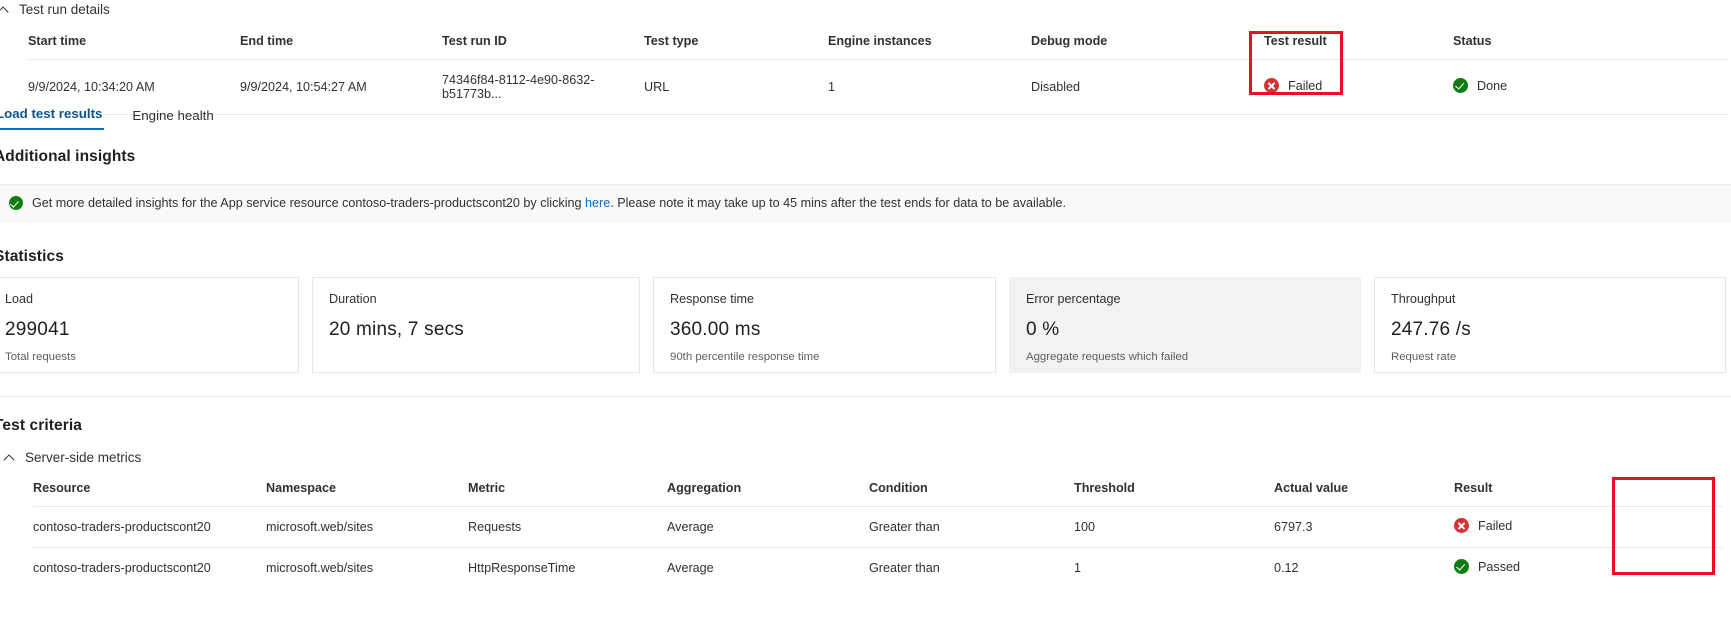 This screenshot has width=1731, height=640. I want to click on col-debug-mode: Debug mode, so click(1069, 41).